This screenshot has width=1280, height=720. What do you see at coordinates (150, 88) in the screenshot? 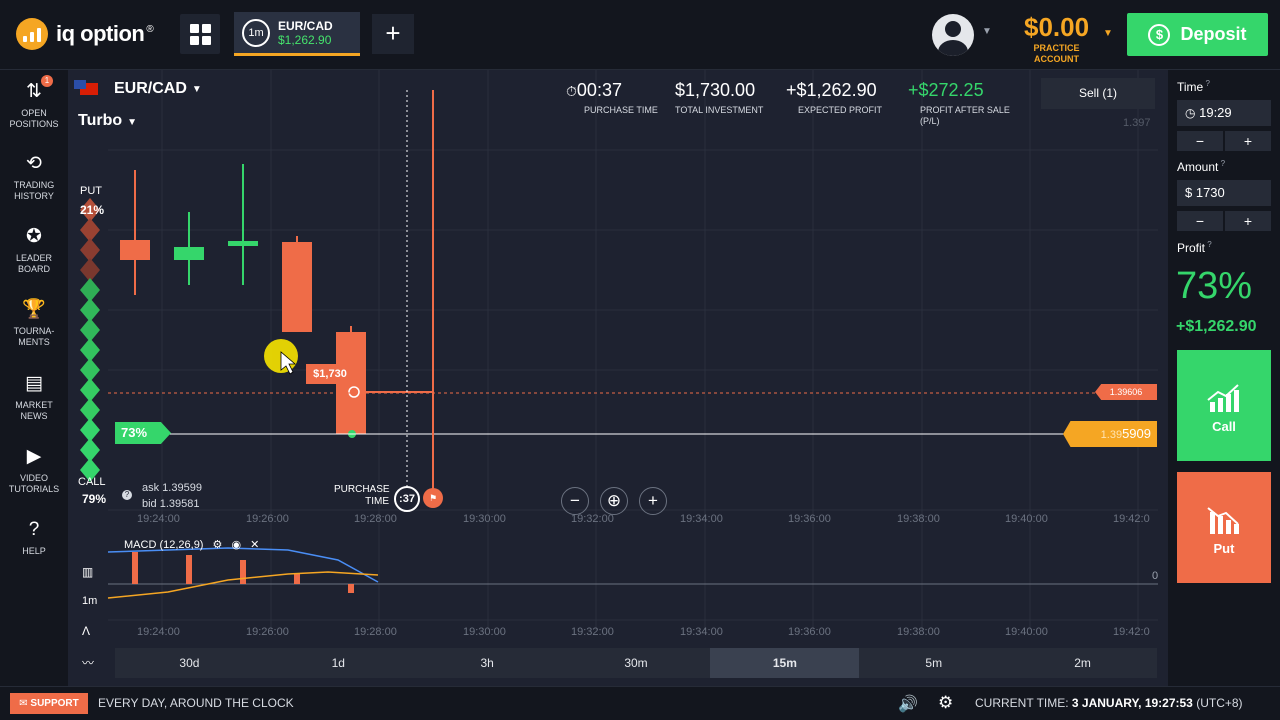
I see `pair-label: EUR/CAD` at bounding box center [150, 88].